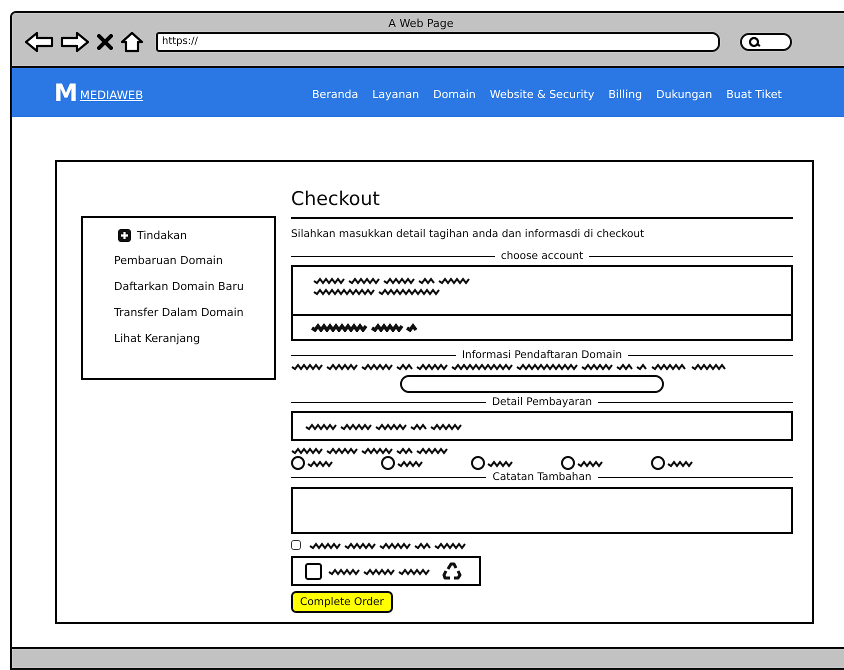 This screenshot has width=844, height=670. Describe the element at coordinates (467, 234) in the screenshot. I see `description-text: Silahkan masukkan detail tagihan anda dan informasdi di checkout` at that location.